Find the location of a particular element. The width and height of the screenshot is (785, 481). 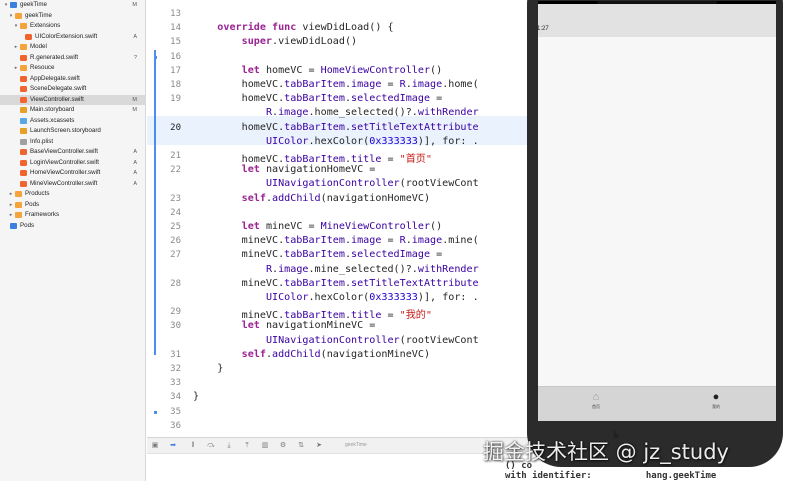

line-number: 24 is located at coordinates (166, 213).